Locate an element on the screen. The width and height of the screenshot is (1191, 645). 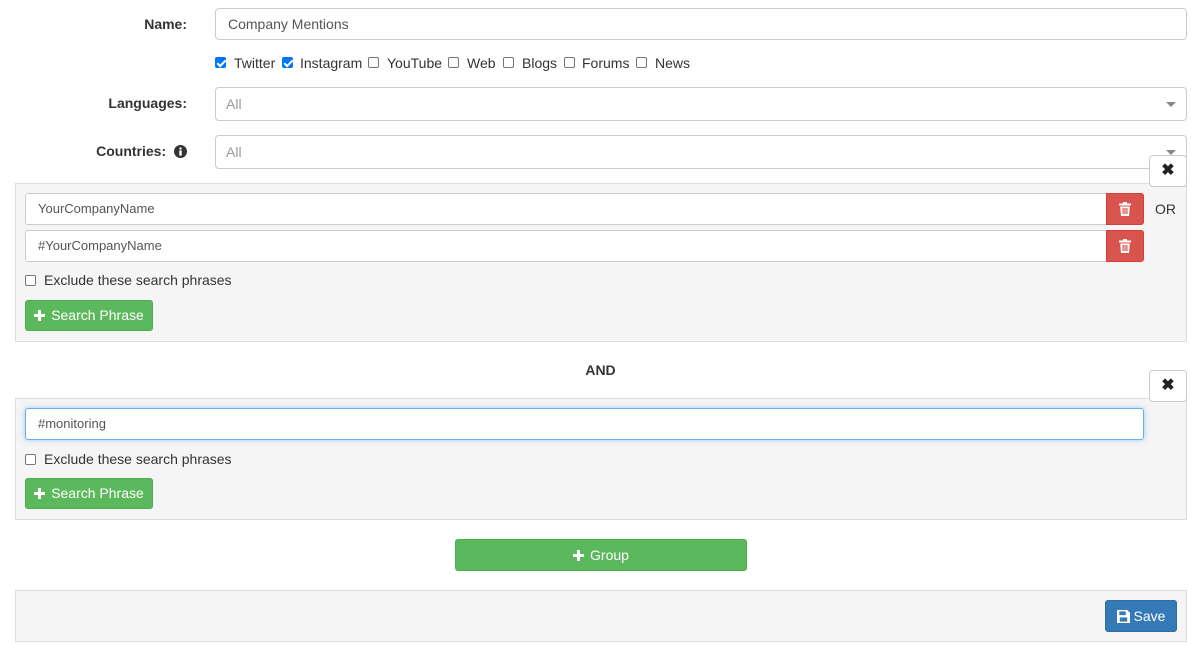
or-connector-label: OR is located at coordinates (1165, 209).